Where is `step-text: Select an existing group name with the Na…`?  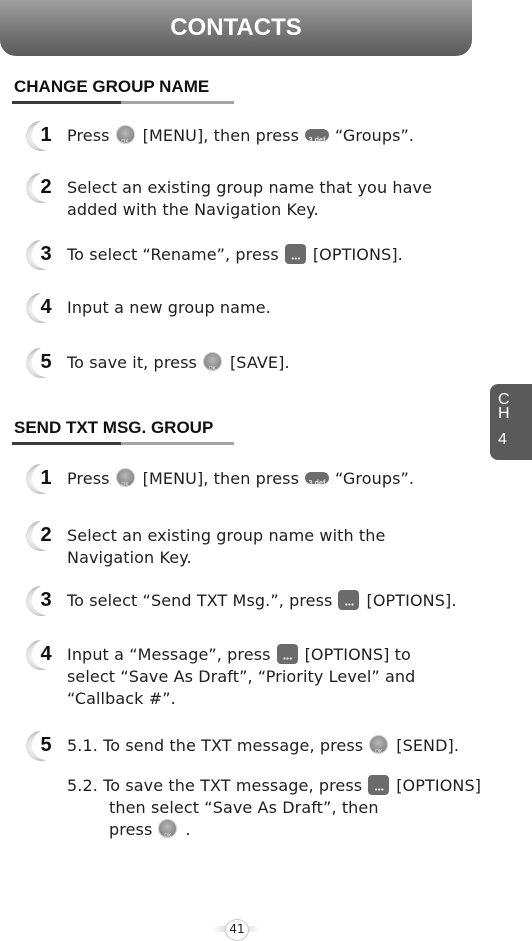 step-text: Select an existing group name with the Na… is located at coordinates (226, 546).